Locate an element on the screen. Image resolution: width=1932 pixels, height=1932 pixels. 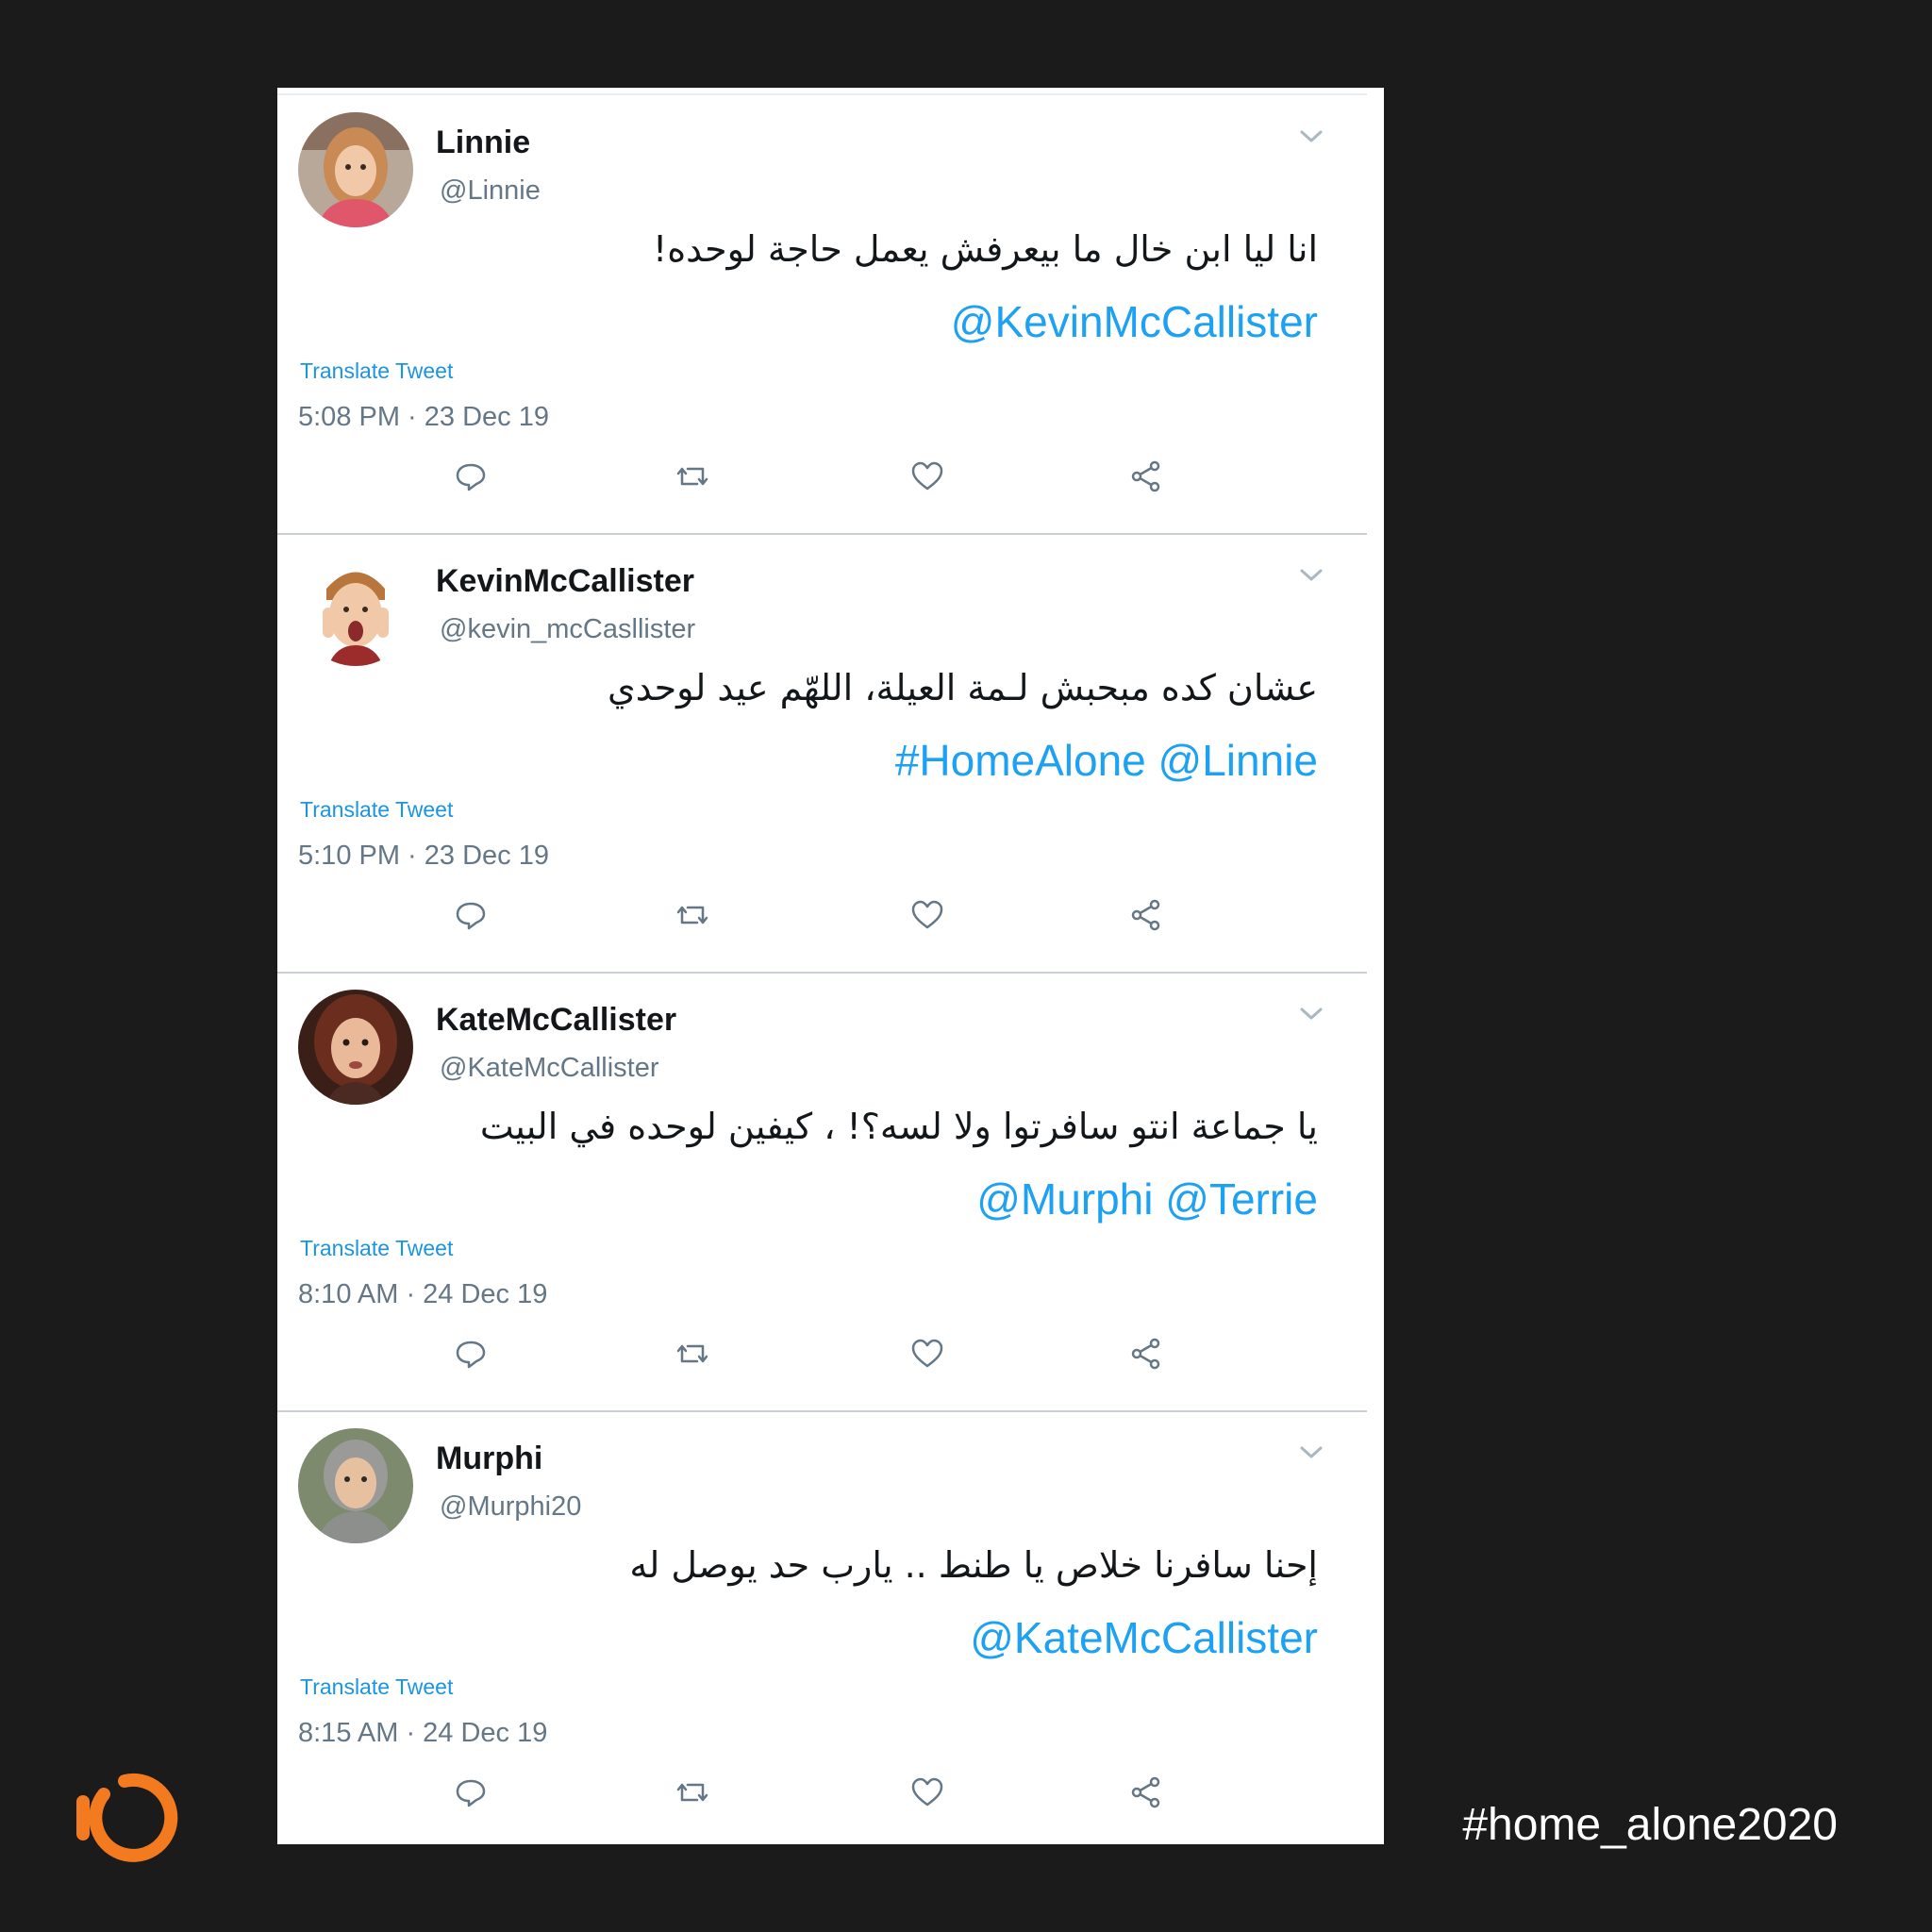
display-name: Linnie is located at coordinates (483, 143).